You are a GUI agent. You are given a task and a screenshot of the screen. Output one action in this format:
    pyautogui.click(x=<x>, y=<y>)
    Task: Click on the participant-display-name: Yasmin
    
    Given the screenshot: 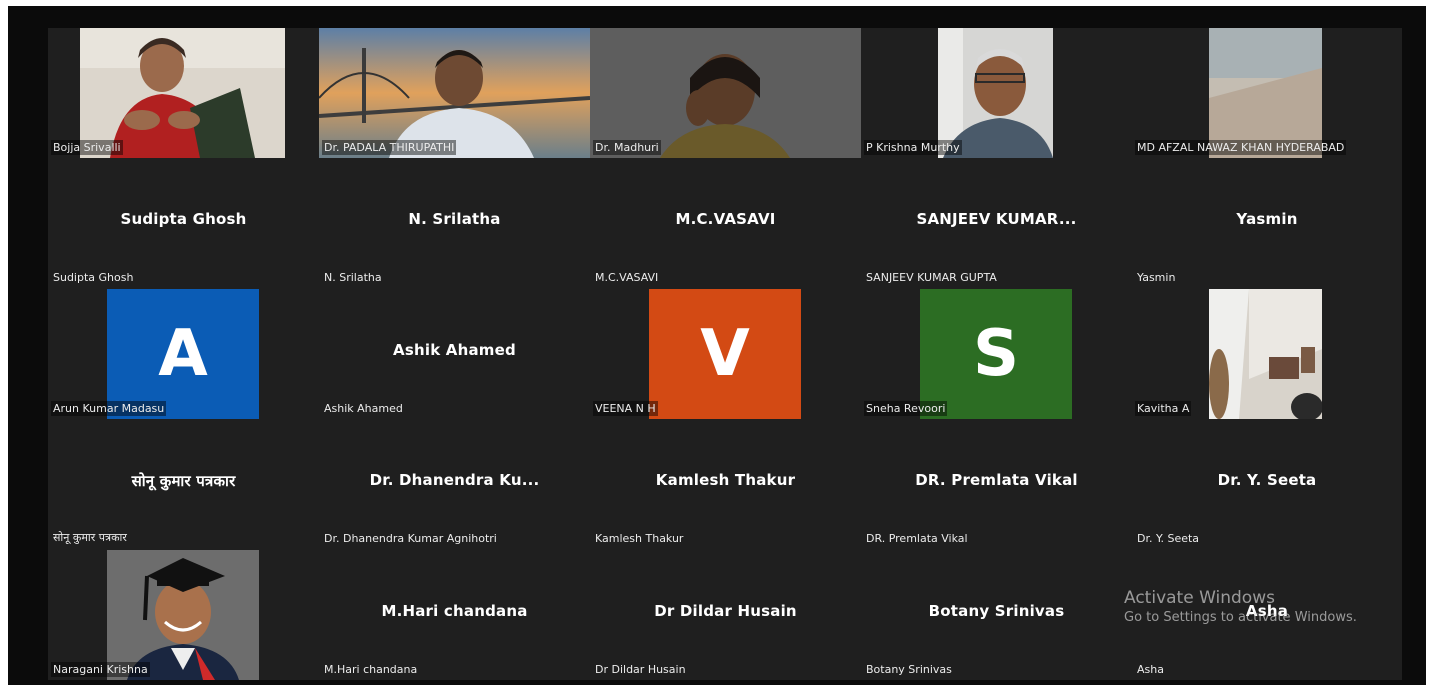 What is the action you would take?
    pyautogui.click(x=1267, y=219)
    